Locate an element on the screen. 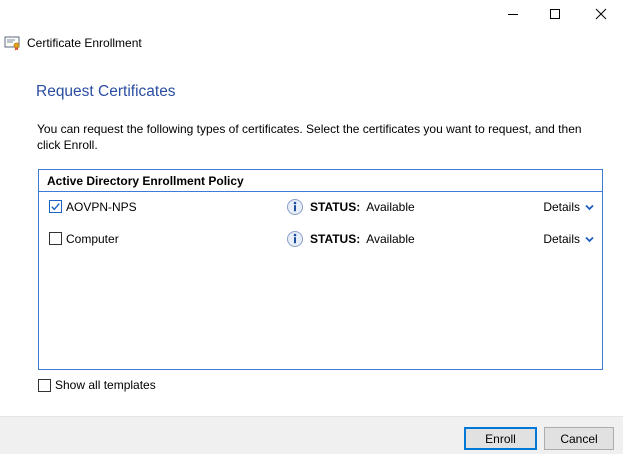 This screenshot has width=623, height=454. details-toggle-aovpn-nps: Details is located at coordinates (568, 207).